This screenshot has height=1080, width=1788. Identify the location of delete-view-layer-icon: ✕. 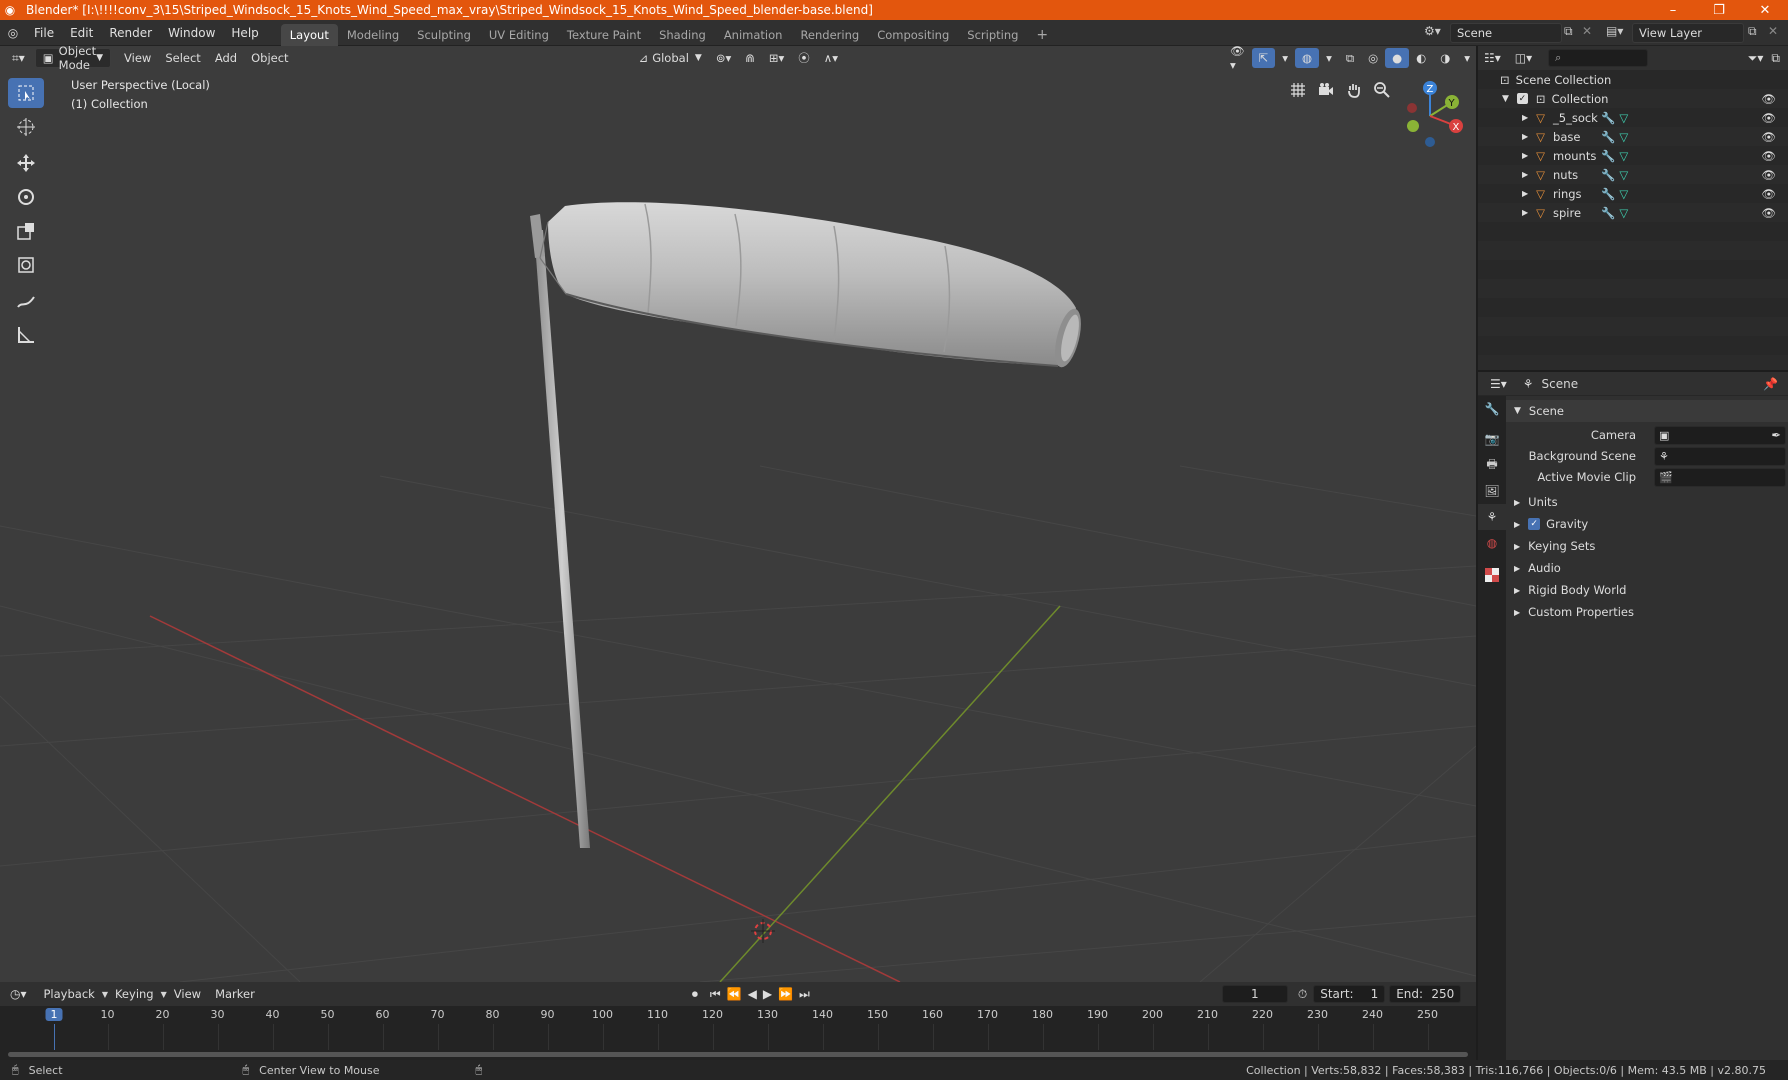
(1773, 31).